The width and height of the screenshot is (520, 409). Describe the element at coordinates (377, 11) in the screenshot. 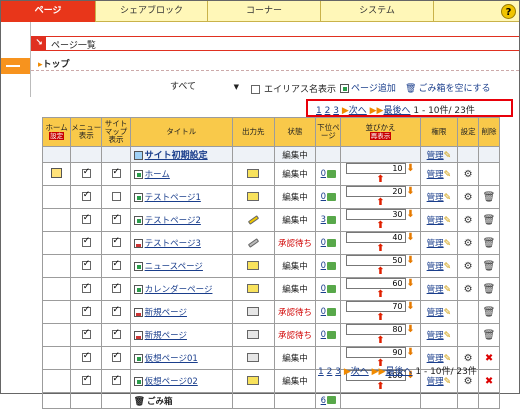

I see `tab-system: システム` at that location.